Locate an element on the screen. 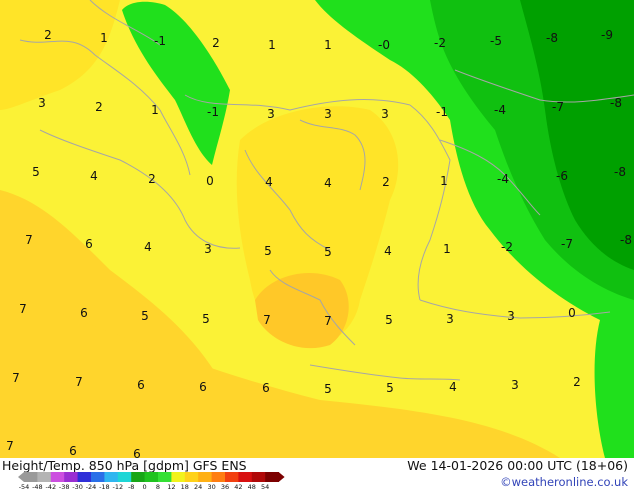 Image resolution: width=634 pixels, height=491 pixels. map-valid-time: We 14-01-2026 00:00 UTC (18+06) is located at coordinates (517, 465).